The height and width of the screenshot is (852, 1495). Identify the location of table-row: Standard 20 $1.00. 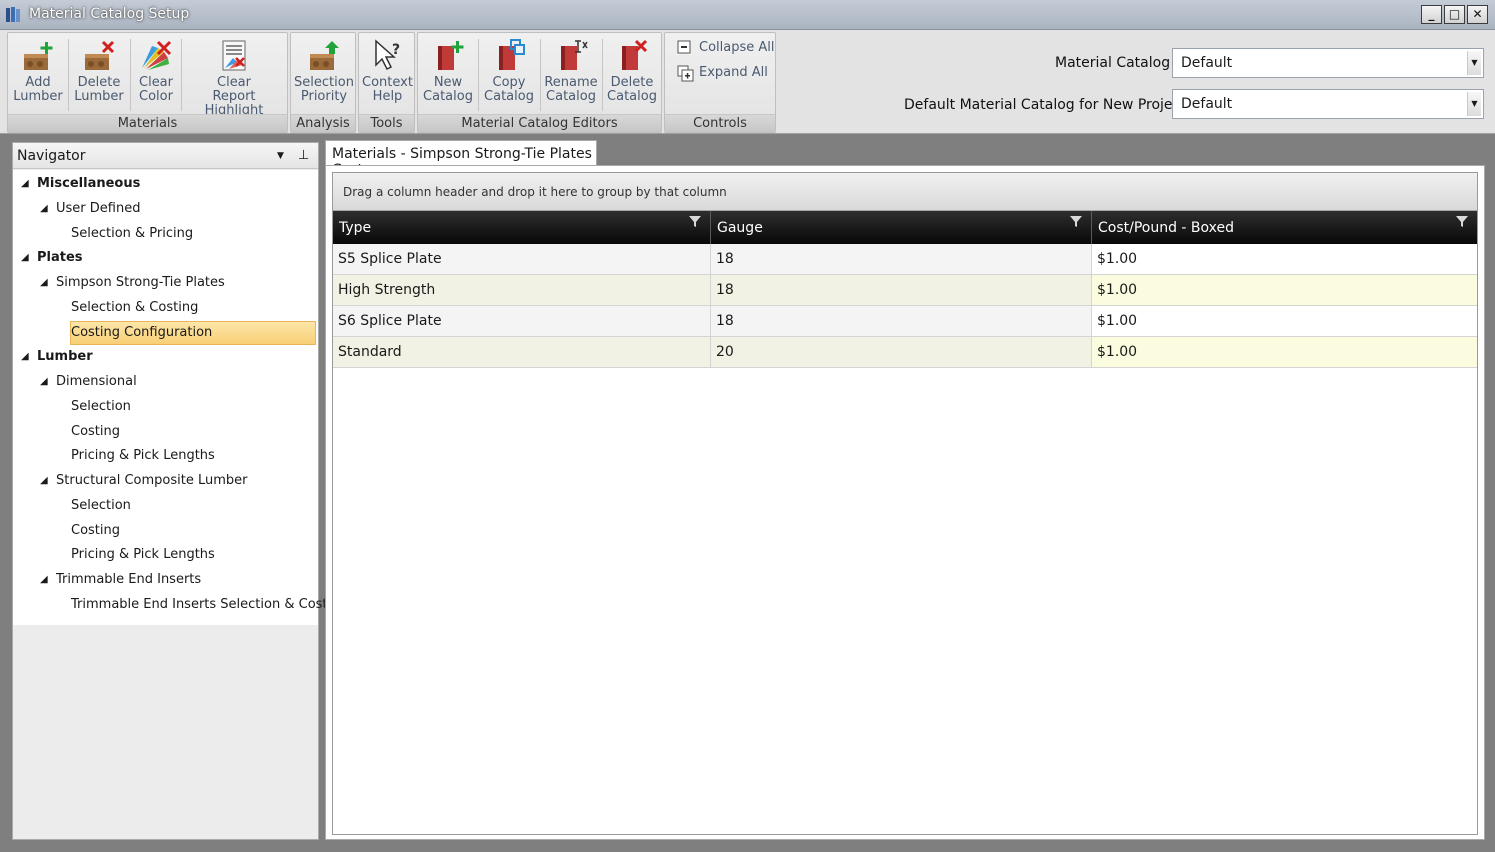
(905, 352).